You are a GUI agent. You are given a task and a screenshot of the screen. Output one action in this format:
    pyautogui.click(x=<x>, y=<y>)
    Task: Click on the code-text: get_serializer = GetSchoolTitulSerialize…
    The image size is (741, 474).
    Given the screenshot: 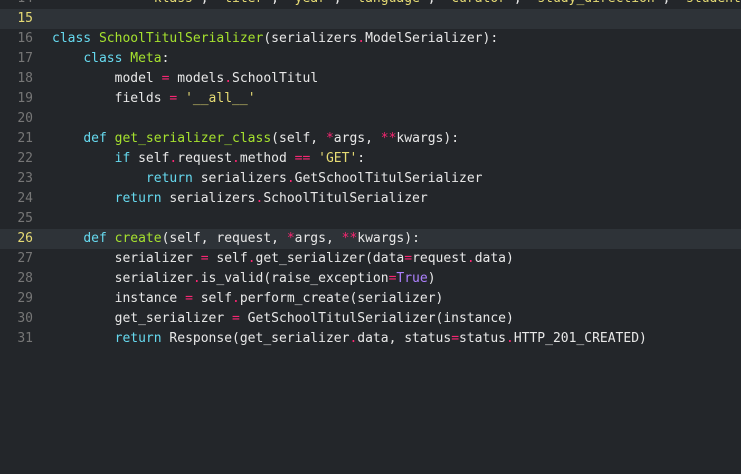 What is the action you would take?
    pyautogui.click(x=283, y=318)
    